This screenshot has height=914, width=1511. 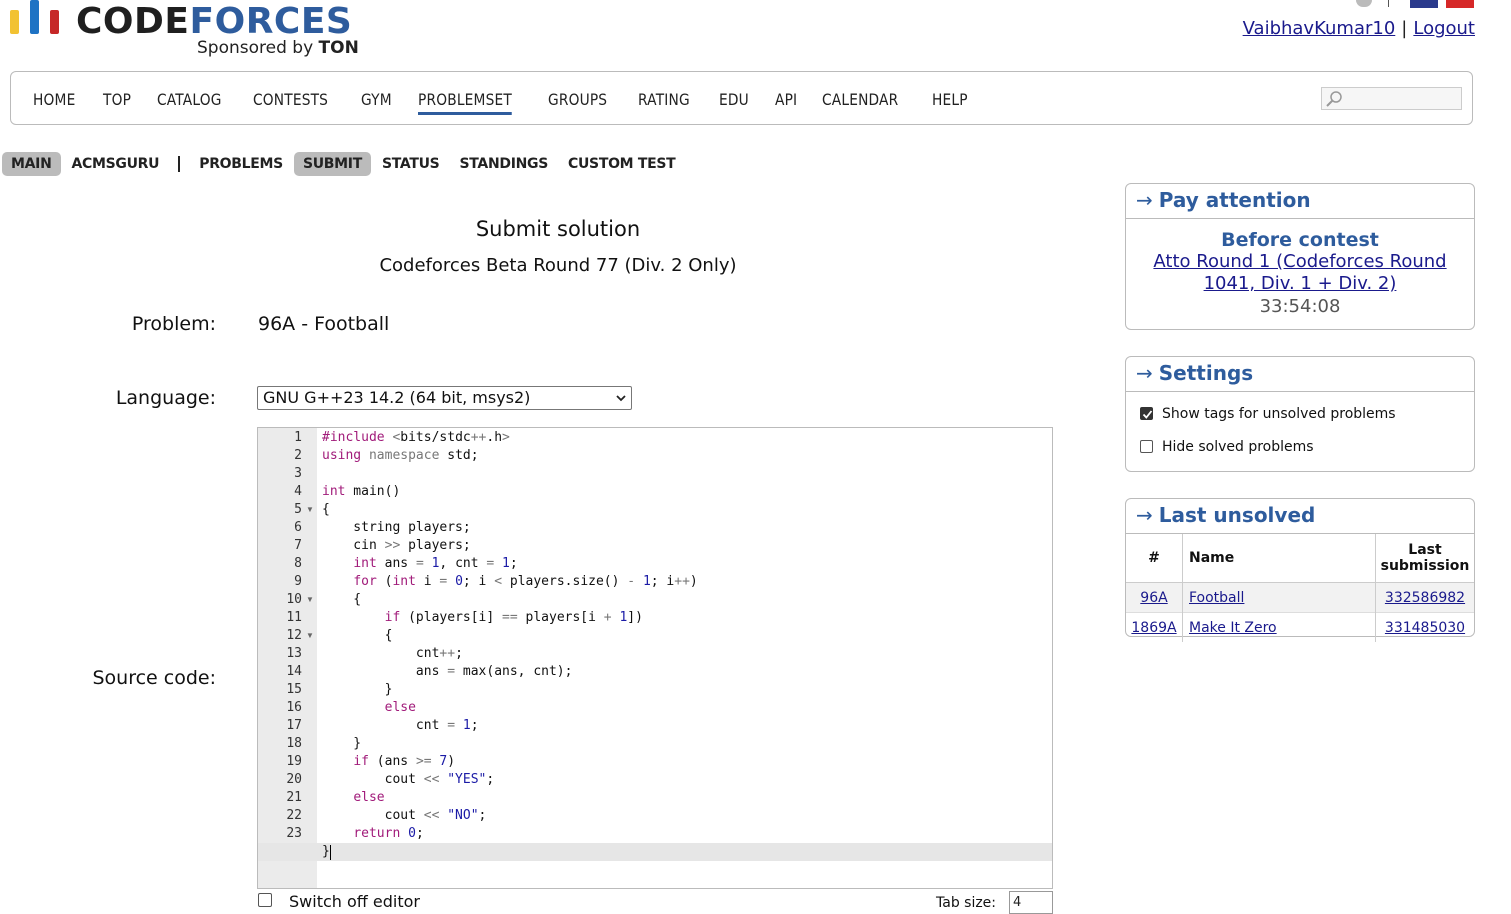 What do you see at coordinates (294, 599) in the screenshot?
I see `line-number: 10` at bounding box center [294, 599].